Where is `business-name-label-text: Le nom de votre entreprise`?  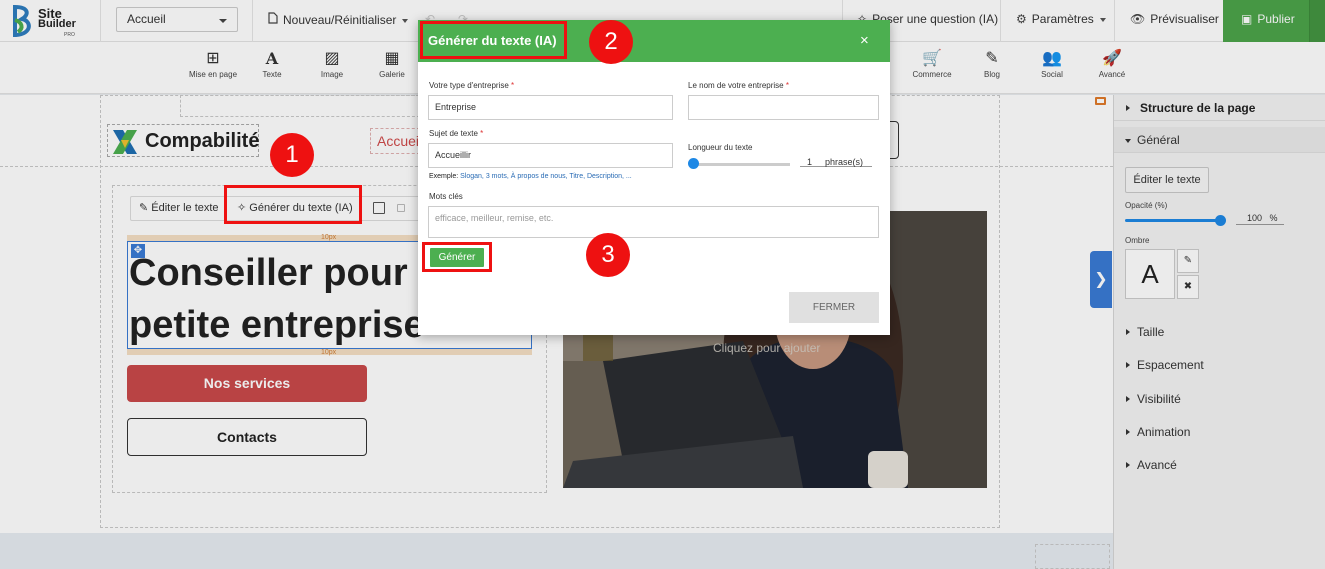 business-name-label-text: Le nom de votre entreprise is located at coordinates (736, 85).